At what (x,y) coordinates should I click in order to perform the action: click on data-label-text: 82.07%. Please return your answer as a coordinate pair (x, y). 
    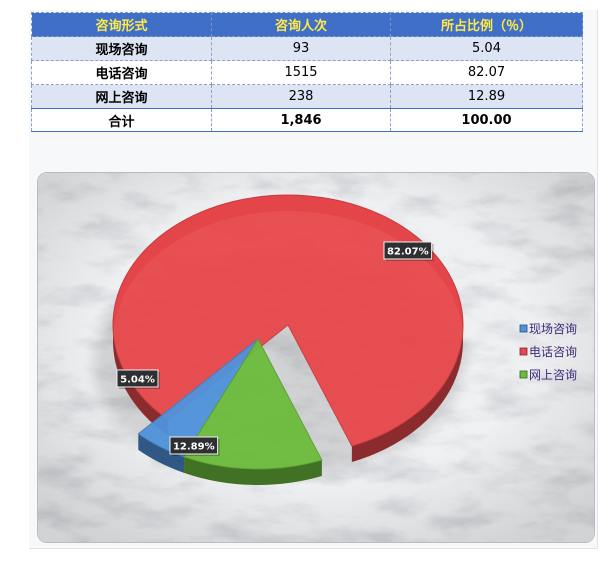
    Looking at the image, I should click on (408, 252).